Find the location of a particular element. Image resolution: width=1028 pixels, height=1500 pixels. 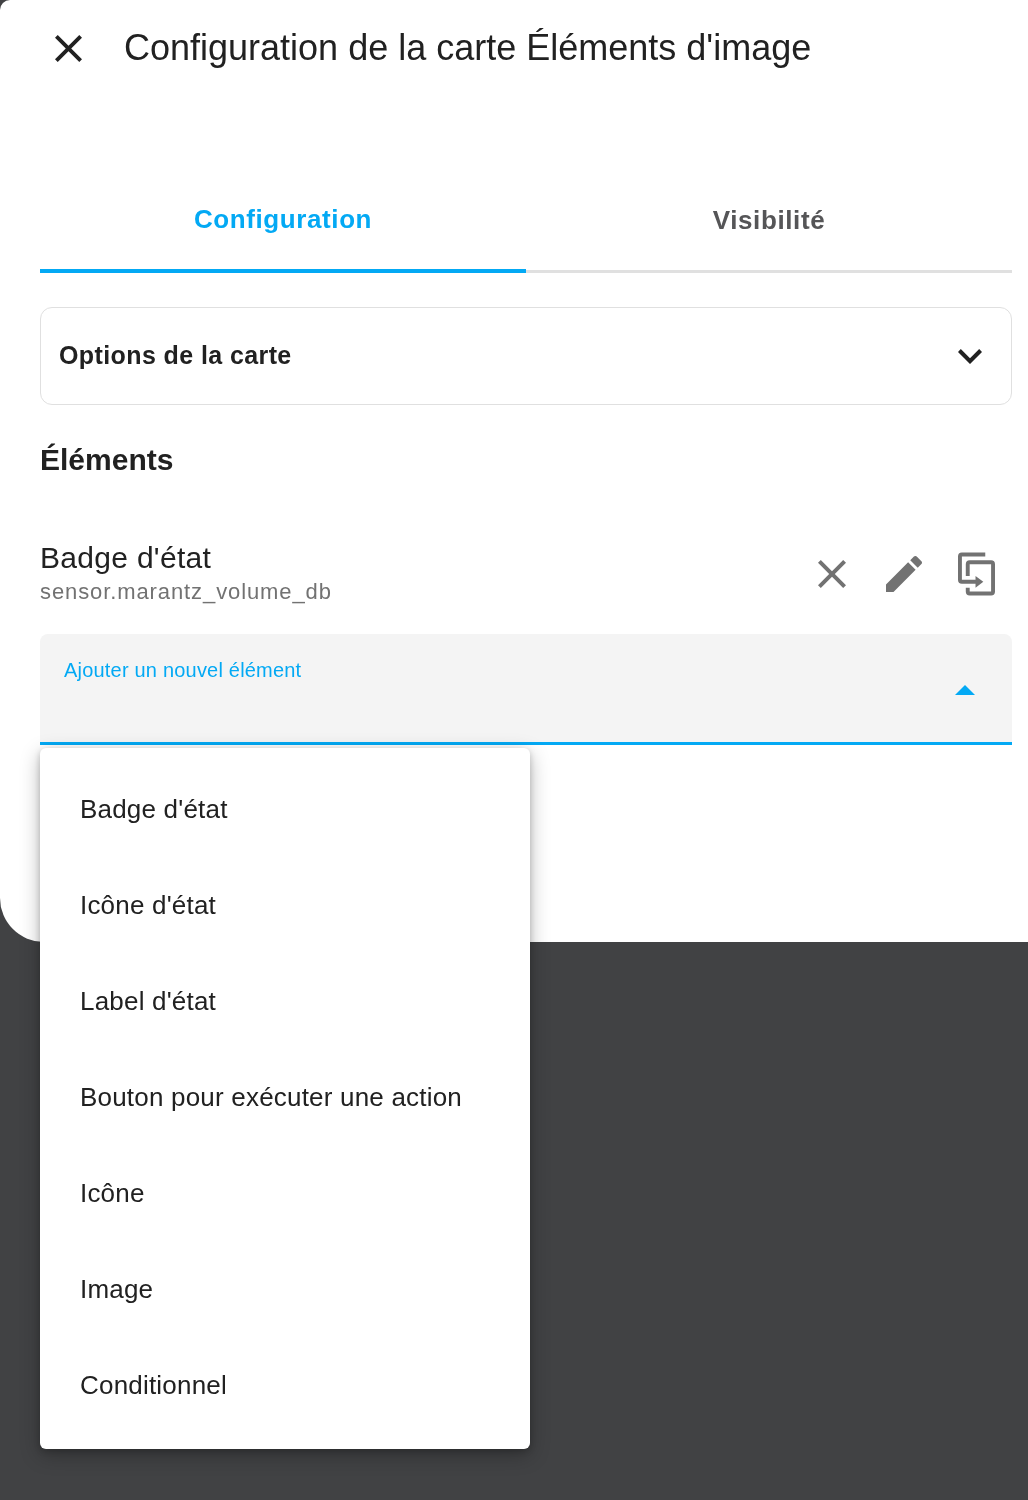

dialog-title: Configuration de la carte Éléments d'image is located at coordinates (468, 48).